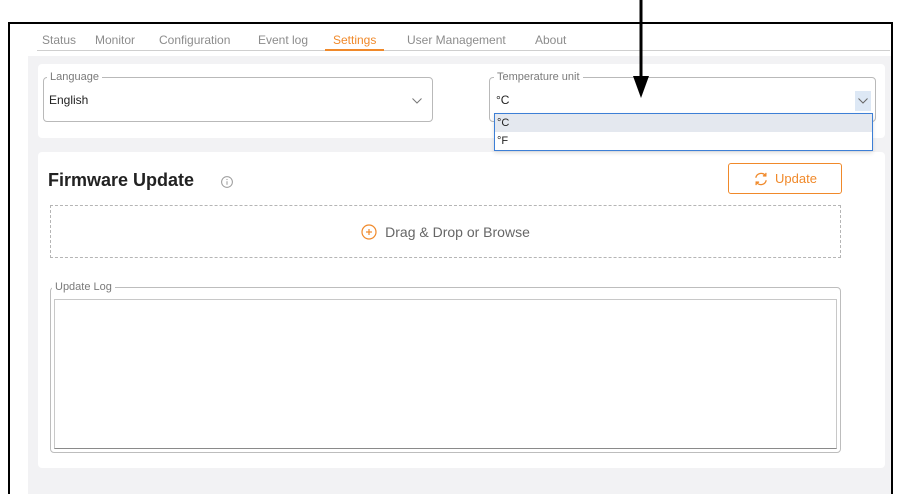 The image size is (901, 494). Describe the element at coordinates (355, 41) in the screenshot. I see `tab-settings: Settings` at that location.